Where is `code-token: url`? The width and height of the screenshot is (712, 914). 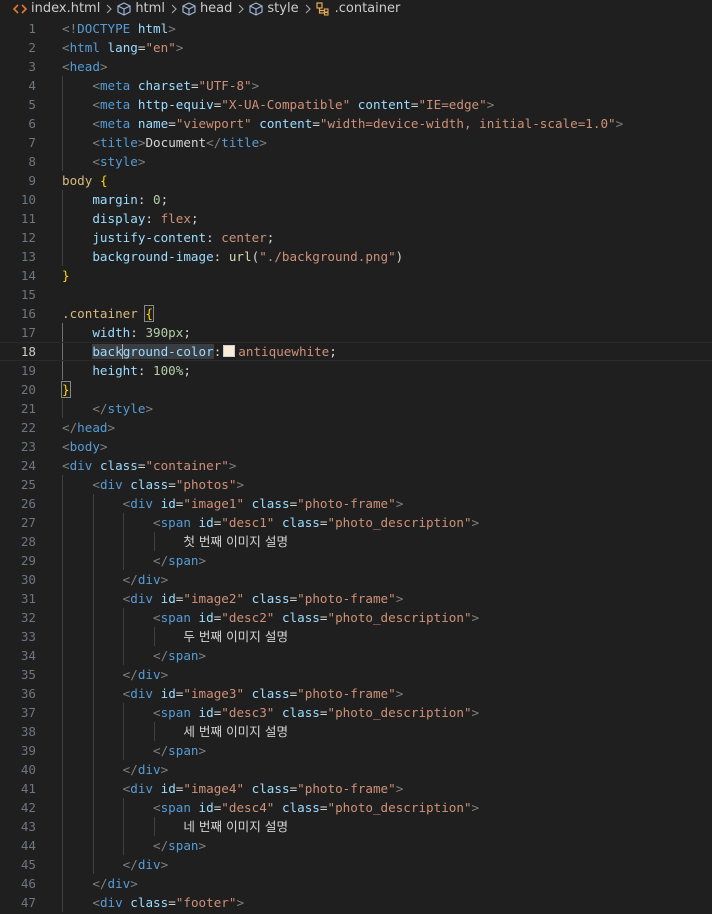 code-token: url is located at coordinates (240, 256).